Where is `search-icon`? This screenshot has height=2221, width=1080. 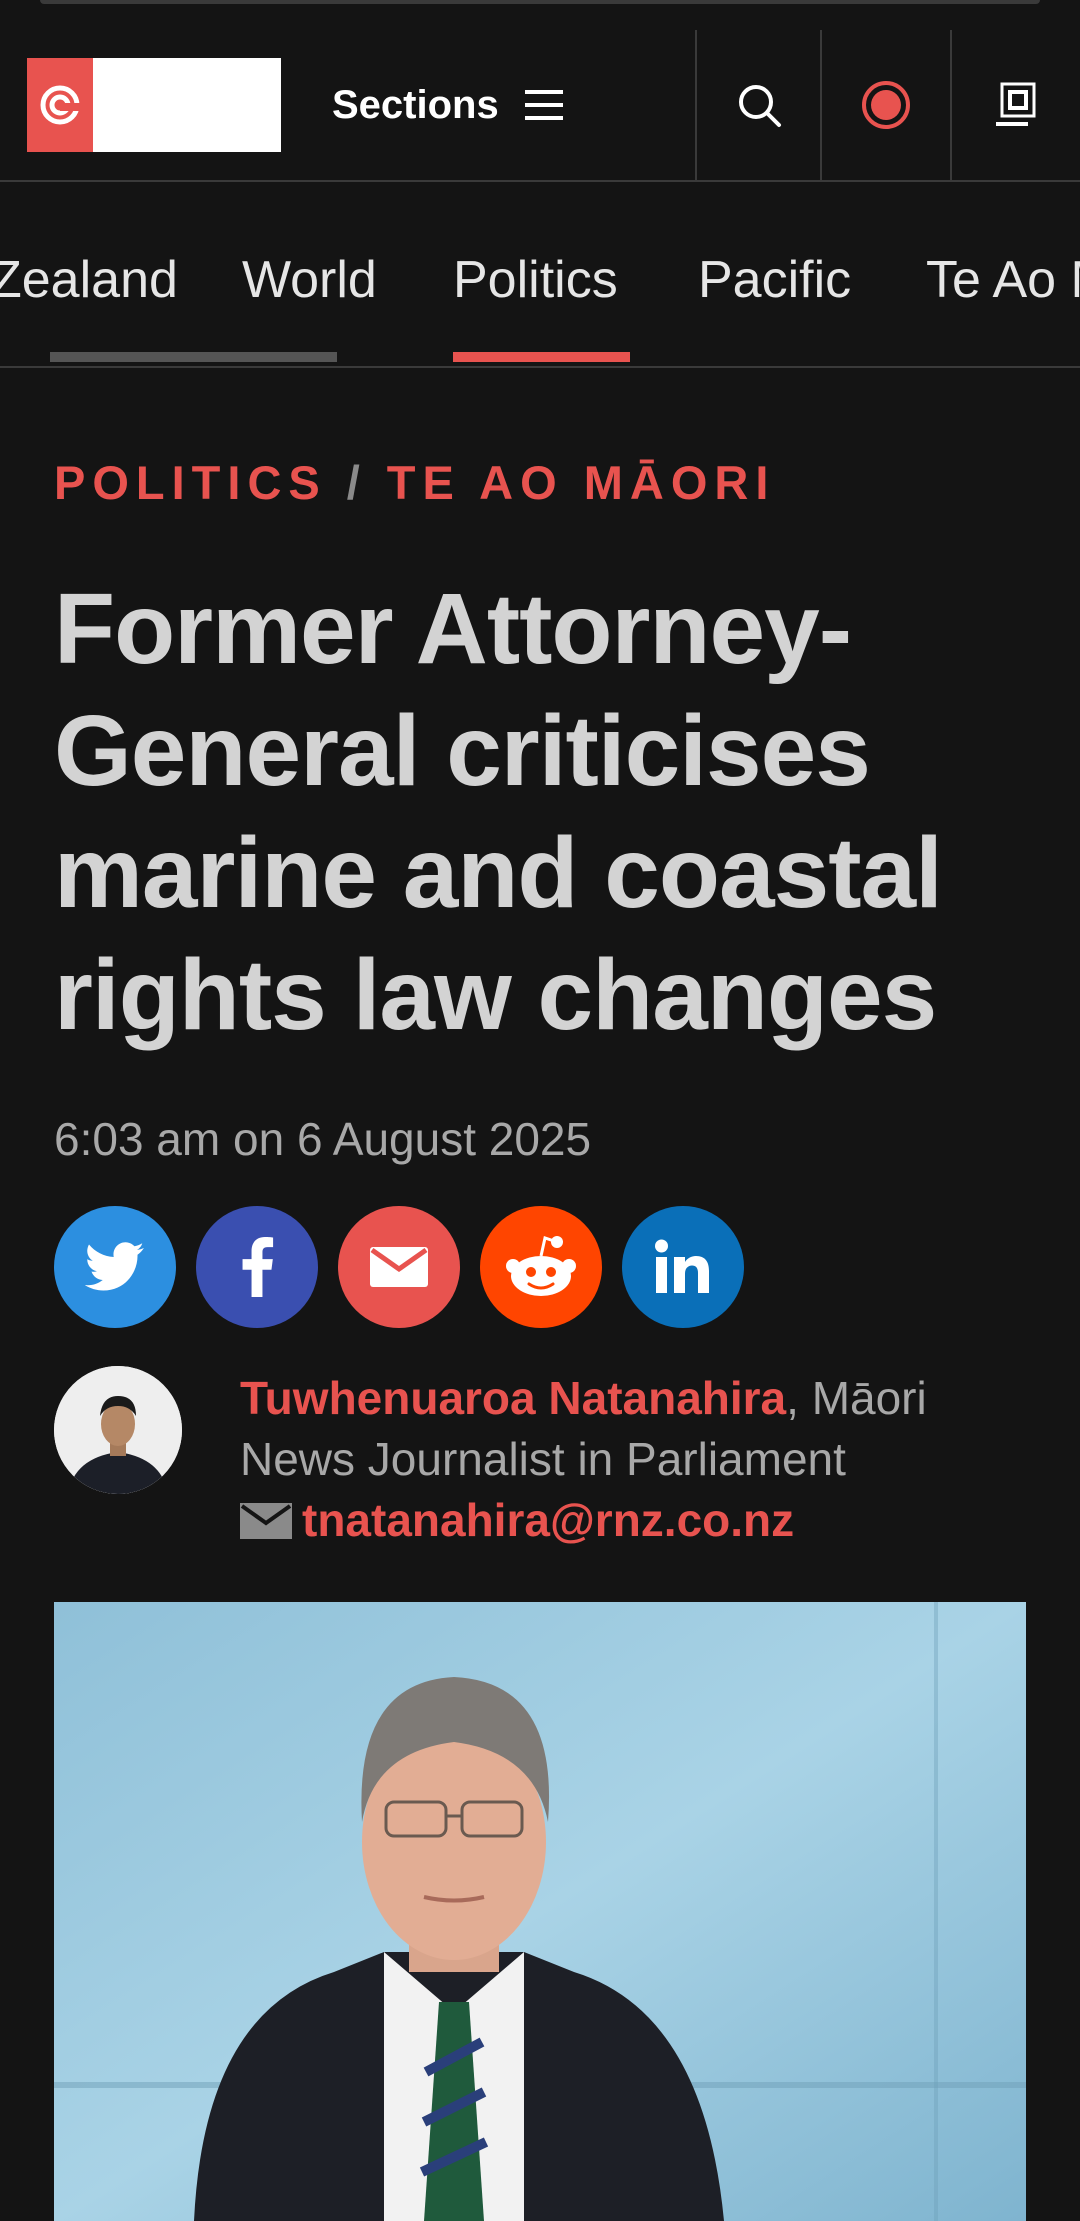 search-icon is located at coordinates (759, 106).